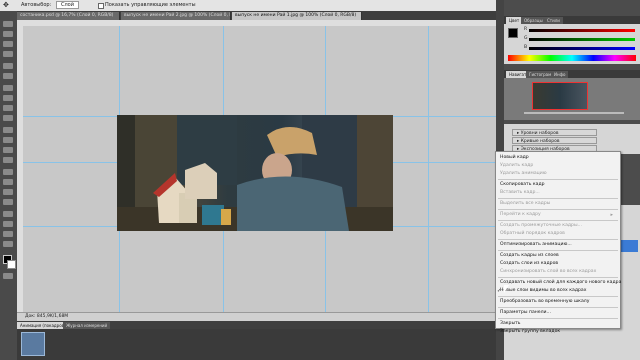 Image resolution: width=640 pixels, height=360 pixels. I want to click on navigator-thumbnail, so click(560, 96).